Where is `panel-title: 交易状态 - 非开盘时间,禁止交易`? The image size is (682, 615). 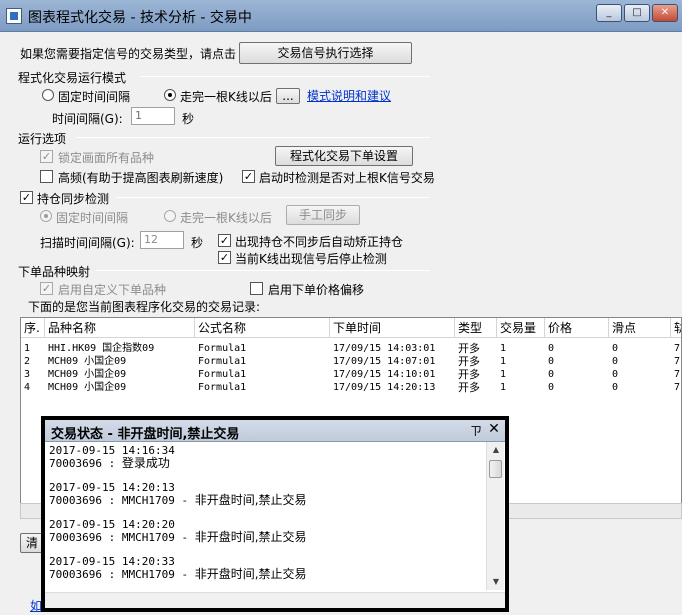 panel-title: 交易状态 - 非开盘时间,禁止交易 is located at coordinates (145, 434).